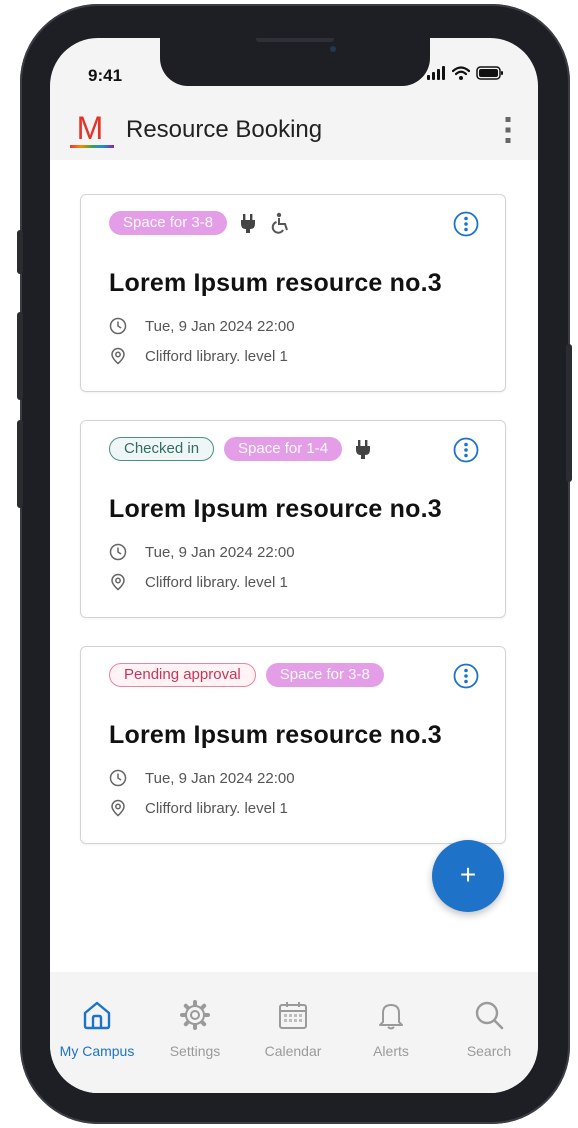 The width and height of the screenshot is (578, 1128). Describe the element at coordinates (224, 129) in the screenshot. I see `app-title: Resource Booking` at that location.